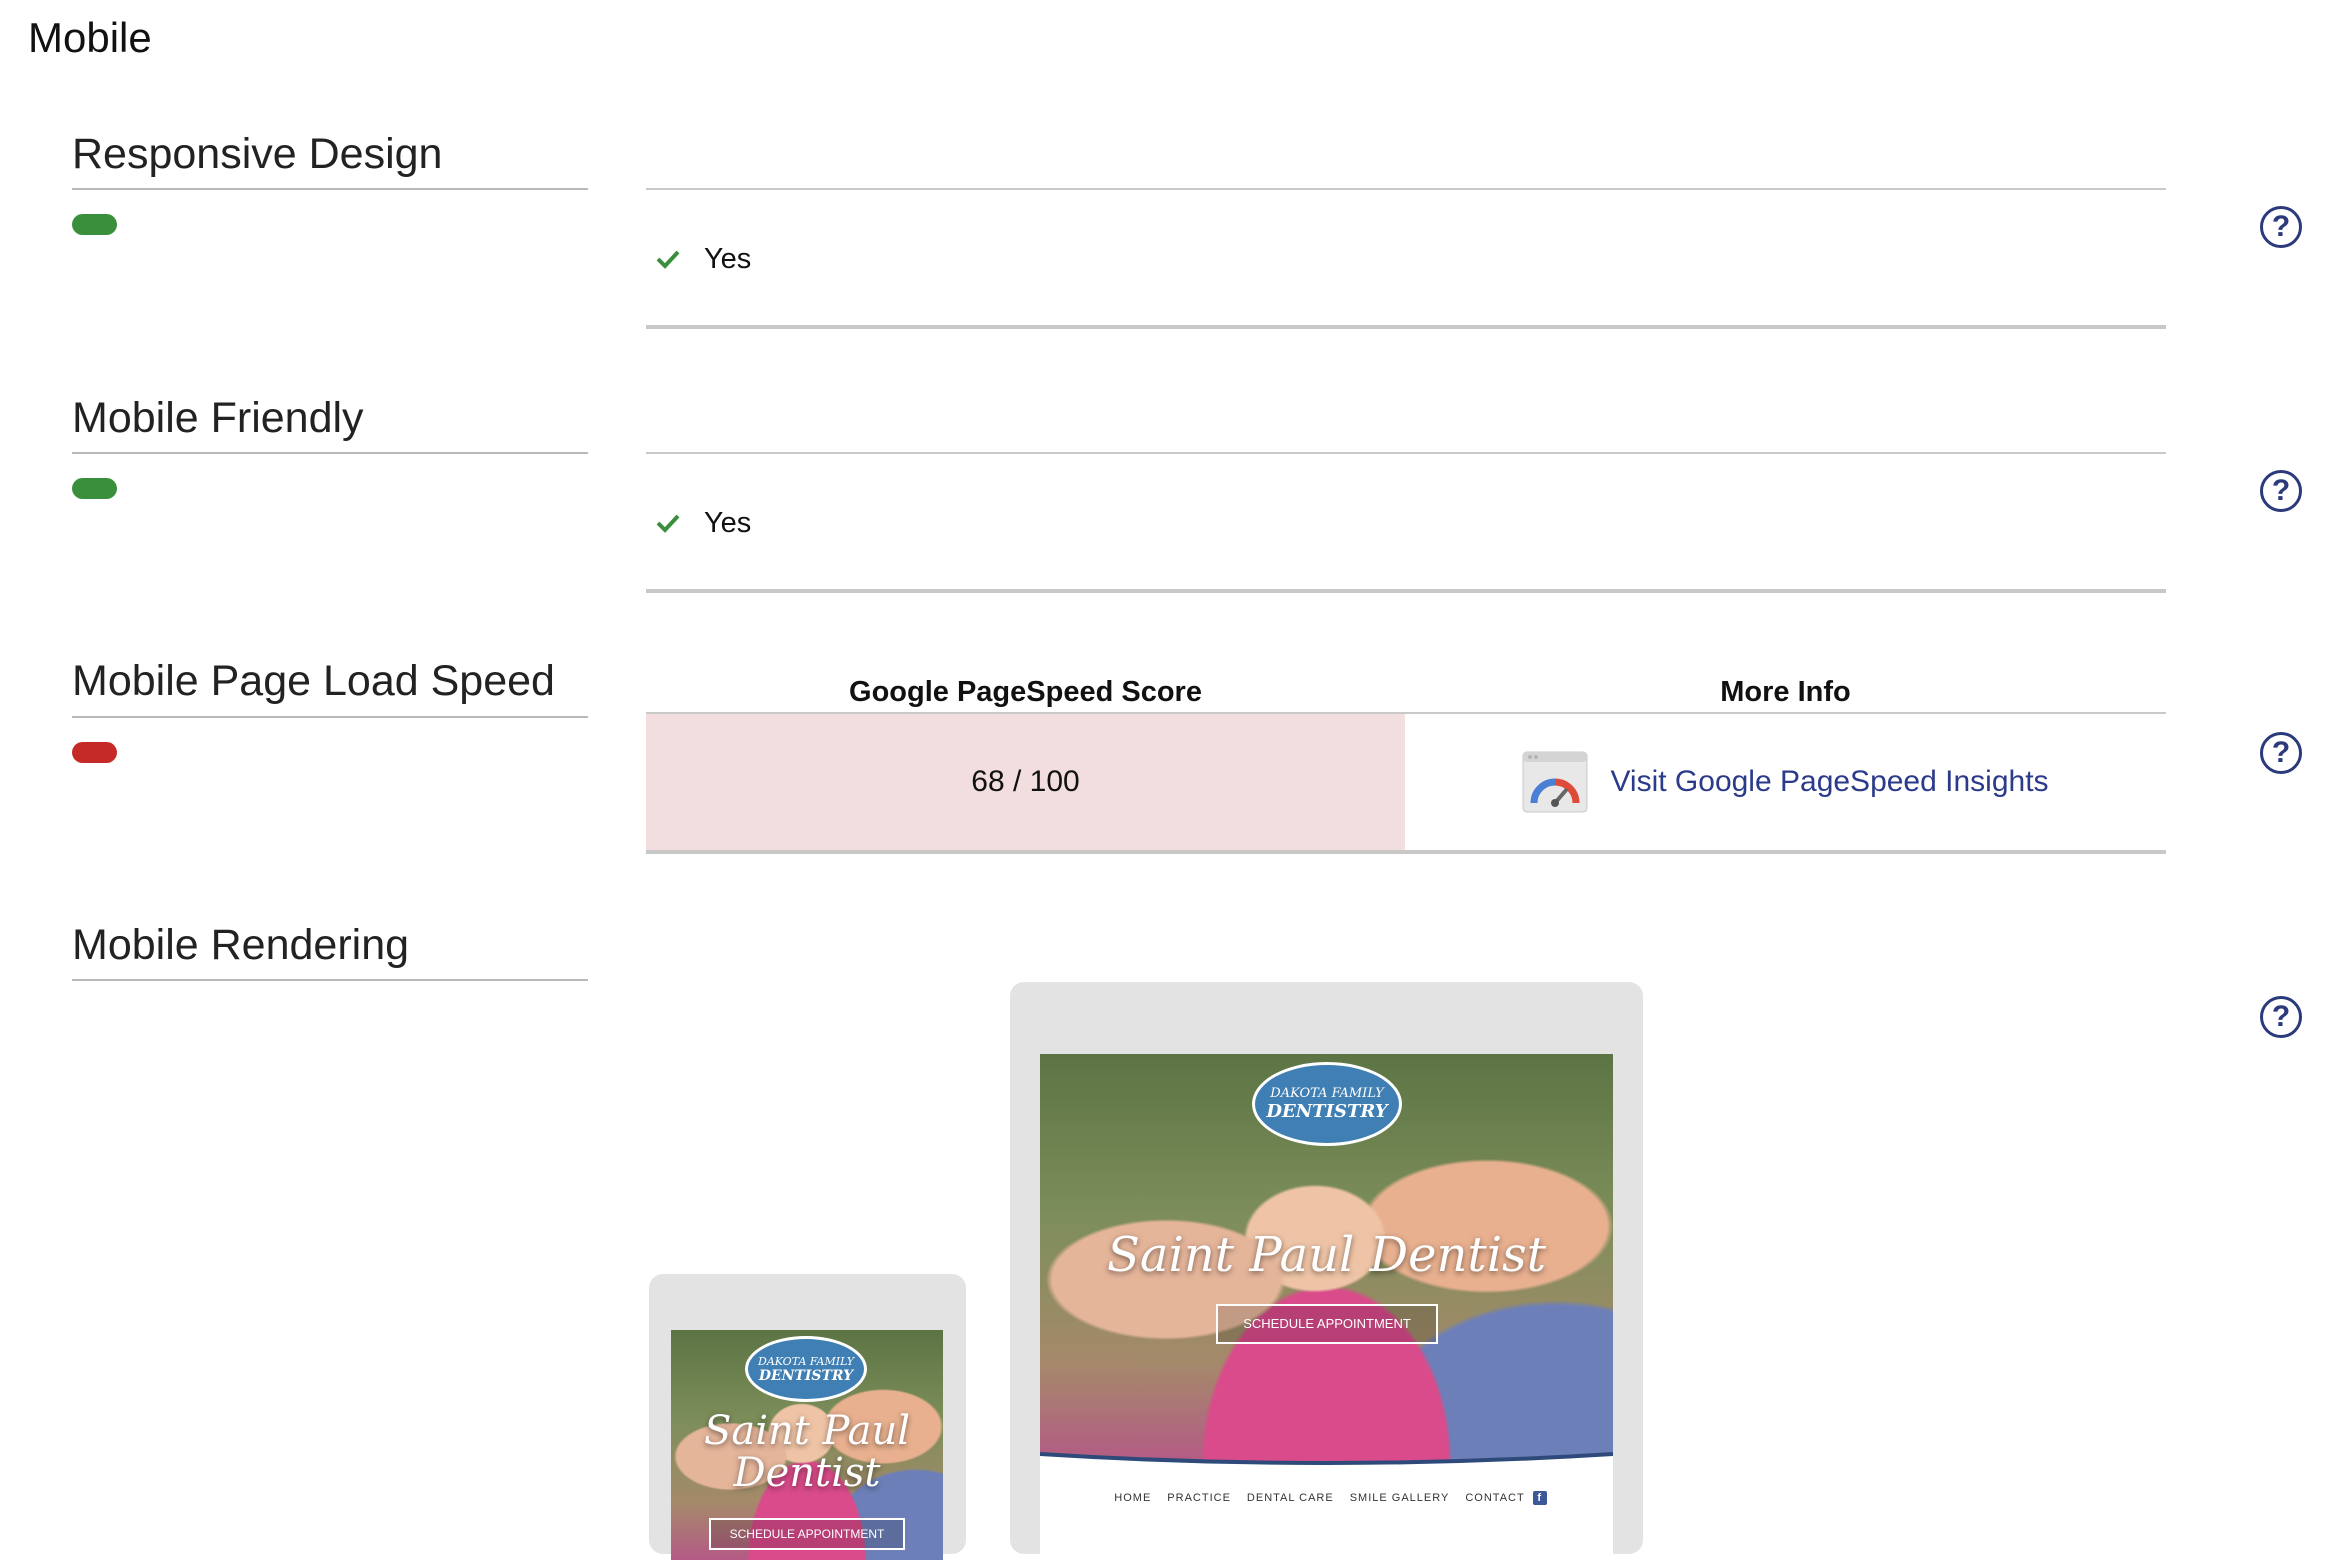  I want to click on pagespeed-score: 68 / 100, so click(1025, 781).